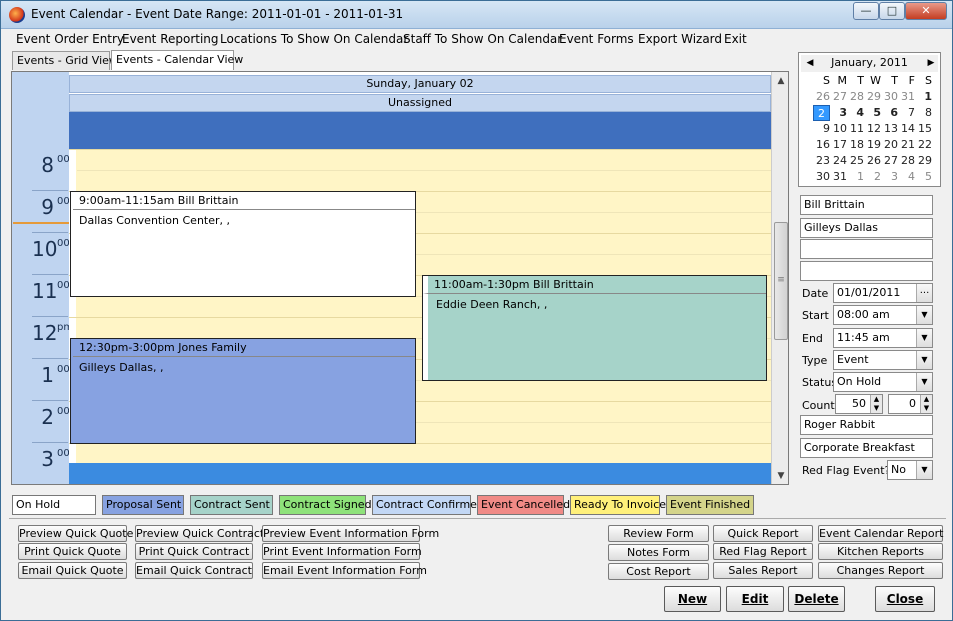 The image size is (953, 621). I want to click on email-quick-contract-button: Email Quick Contract, so click(194, 570).